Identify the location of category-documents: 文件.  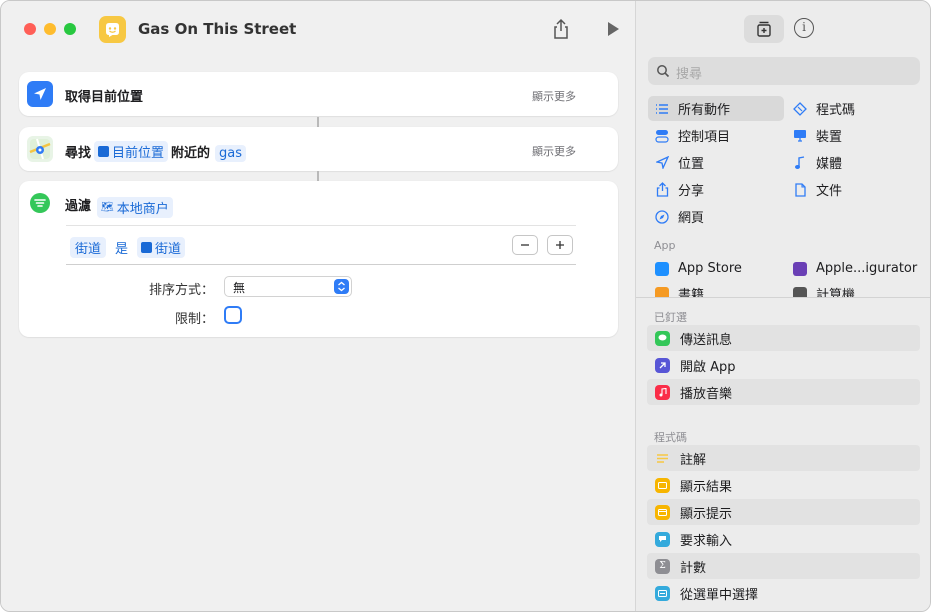
(814, 189).